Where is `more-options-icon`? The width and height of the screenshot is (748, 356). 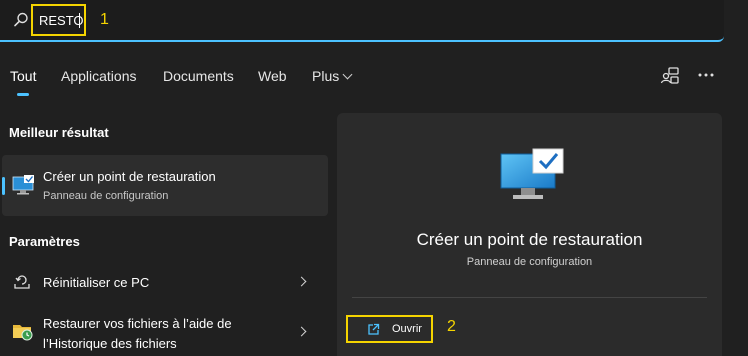
more-options-icon is located at coordinates (706, 75).